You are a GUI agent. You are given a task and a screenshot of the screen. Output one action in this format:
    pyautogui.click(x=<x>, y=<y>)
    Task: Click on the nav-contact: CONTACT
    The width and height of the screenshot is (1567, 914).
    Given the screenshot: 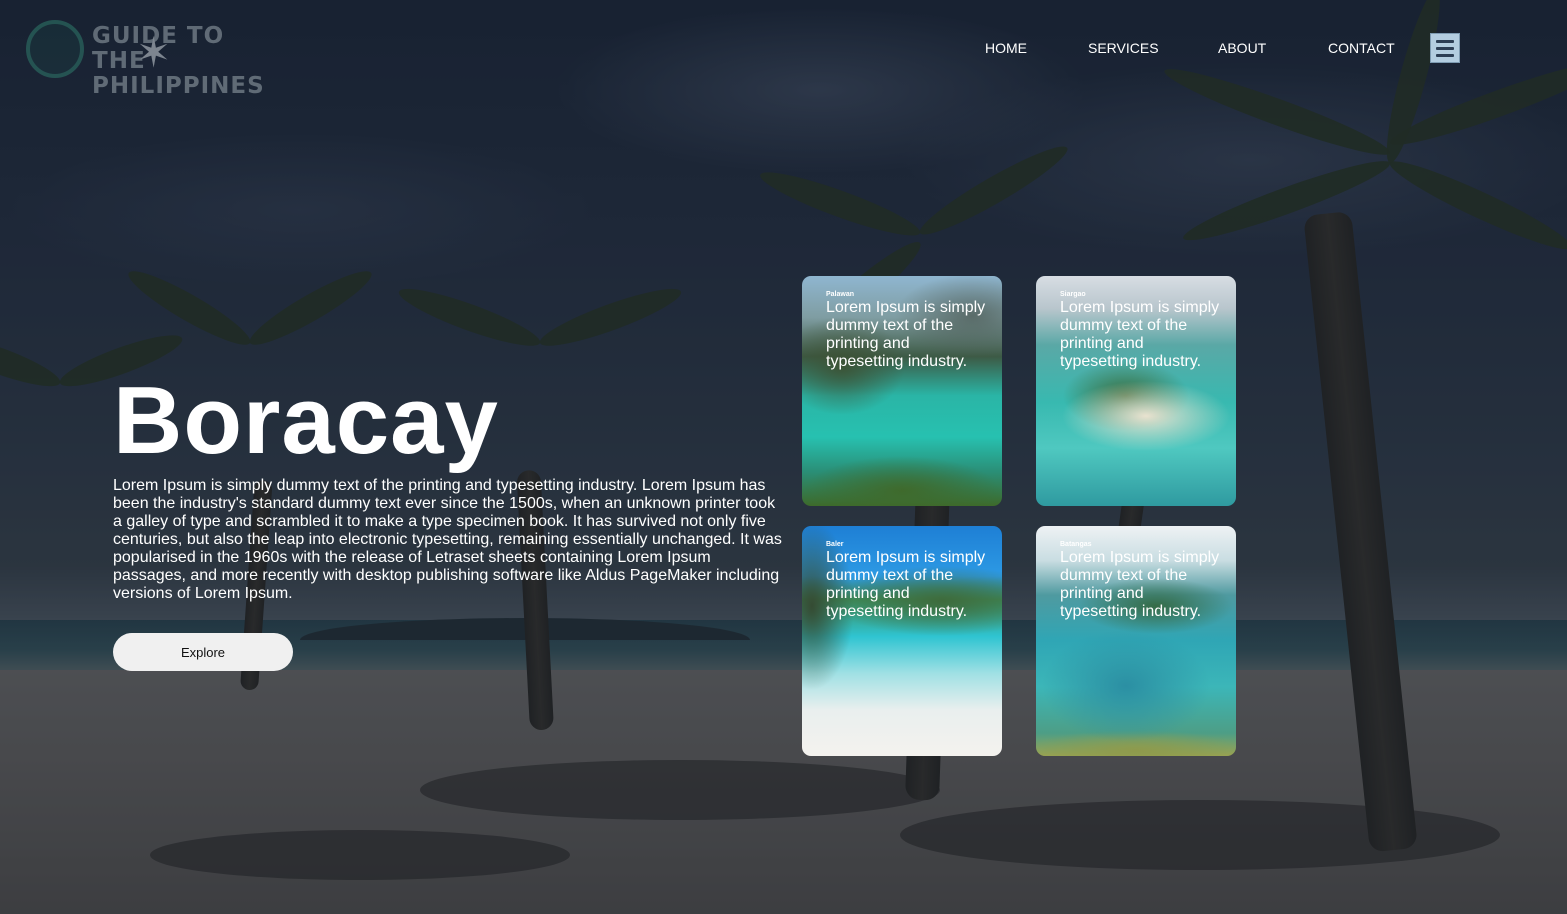 What is the action you would take?
    pyautogui.click(x=1361, y=48)
    